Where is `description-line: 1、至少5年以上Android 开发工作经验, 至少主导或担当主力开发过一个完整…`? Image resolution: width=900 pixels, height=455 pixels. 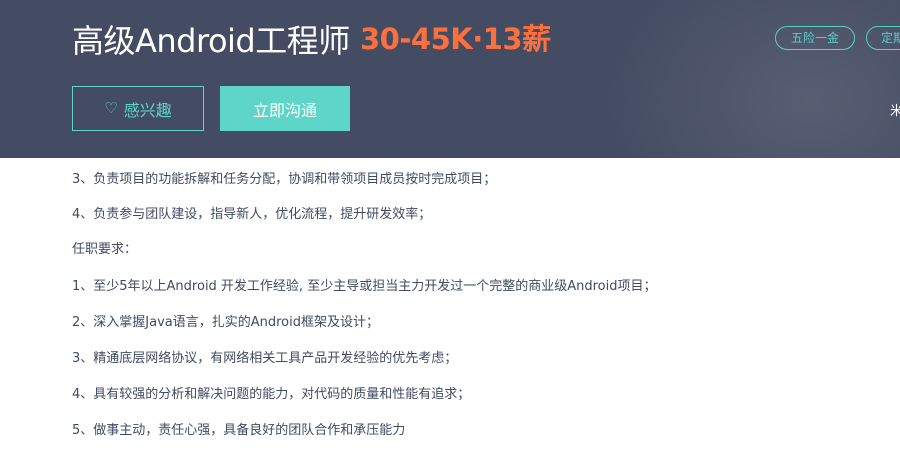
description-line: 1、至少5年以上Android 开发工作经验, 至少主导或担当主力开发过一个完整… is located at coordinates (364, 286).